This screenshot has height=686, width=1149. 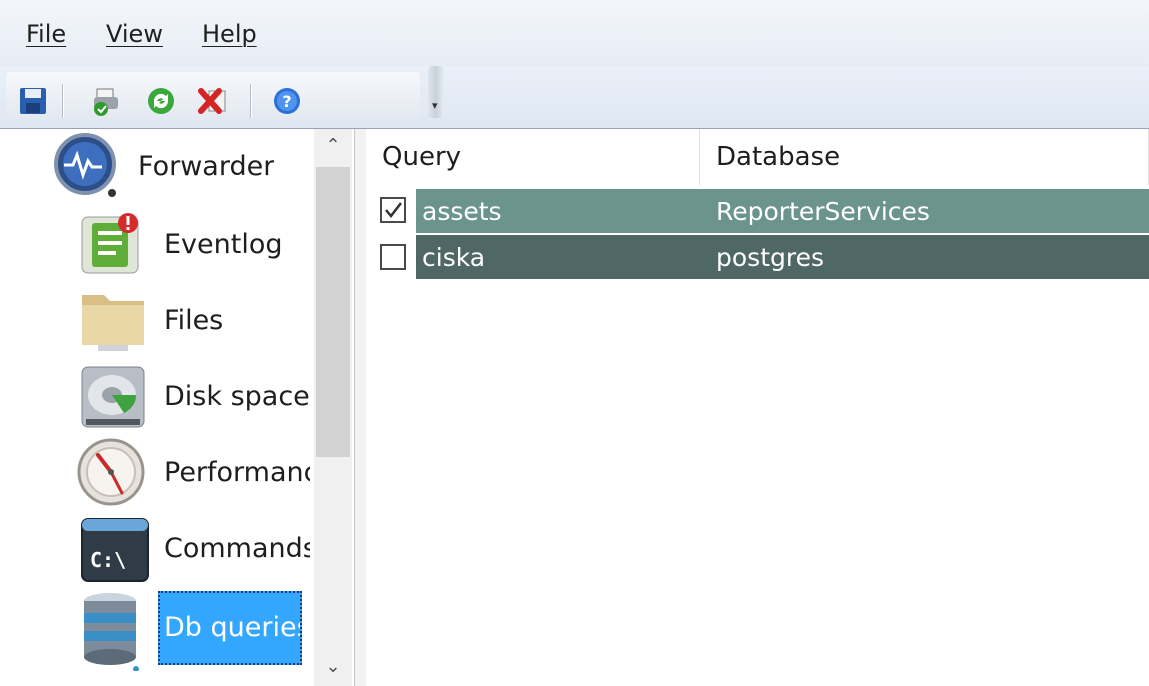 I want to click on sidebar-item-label: Forwarder, so click(x=206, y=166).